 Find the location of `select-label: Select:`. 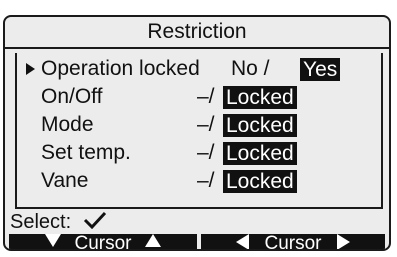

select-label: Select: is located at coordinates (41, 222).